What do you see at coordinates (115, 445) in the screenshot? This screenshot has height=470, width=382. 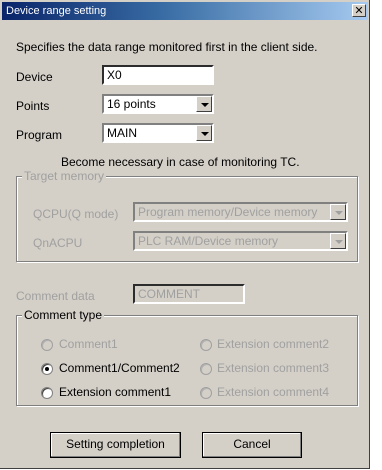 I see `setting-completion-button: Setting completion` at bounding box center [115, 445].